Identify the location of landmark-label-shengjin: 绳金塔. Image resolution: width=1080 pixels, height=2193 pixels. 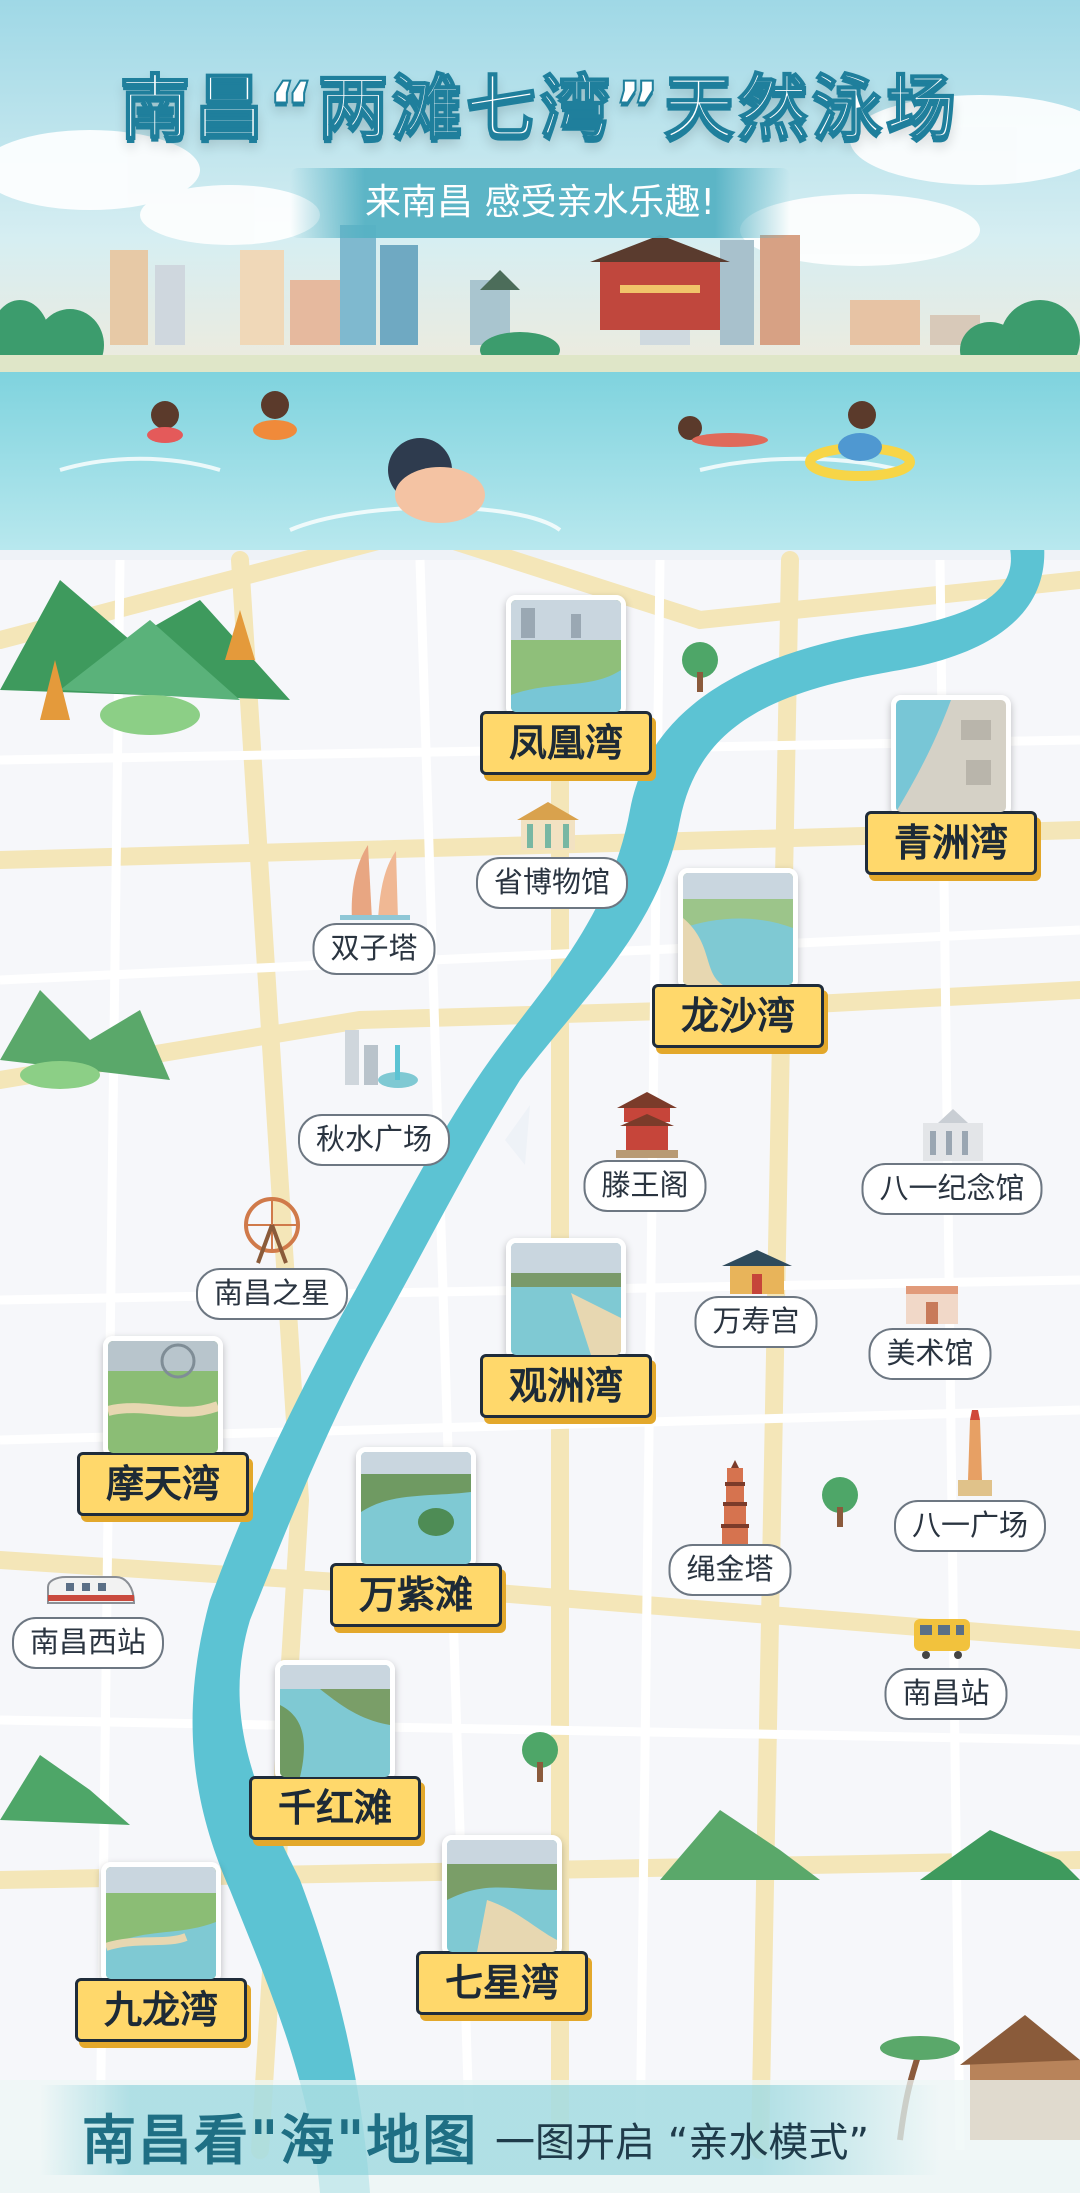
(730, 1570).